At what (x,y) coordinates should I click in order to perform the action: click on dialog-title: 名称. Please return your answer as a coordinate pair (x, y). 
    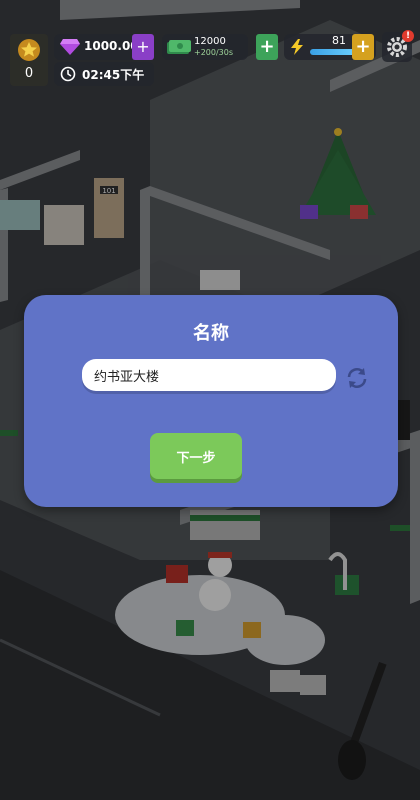
    Looking at the image, I should click on (211, 333).